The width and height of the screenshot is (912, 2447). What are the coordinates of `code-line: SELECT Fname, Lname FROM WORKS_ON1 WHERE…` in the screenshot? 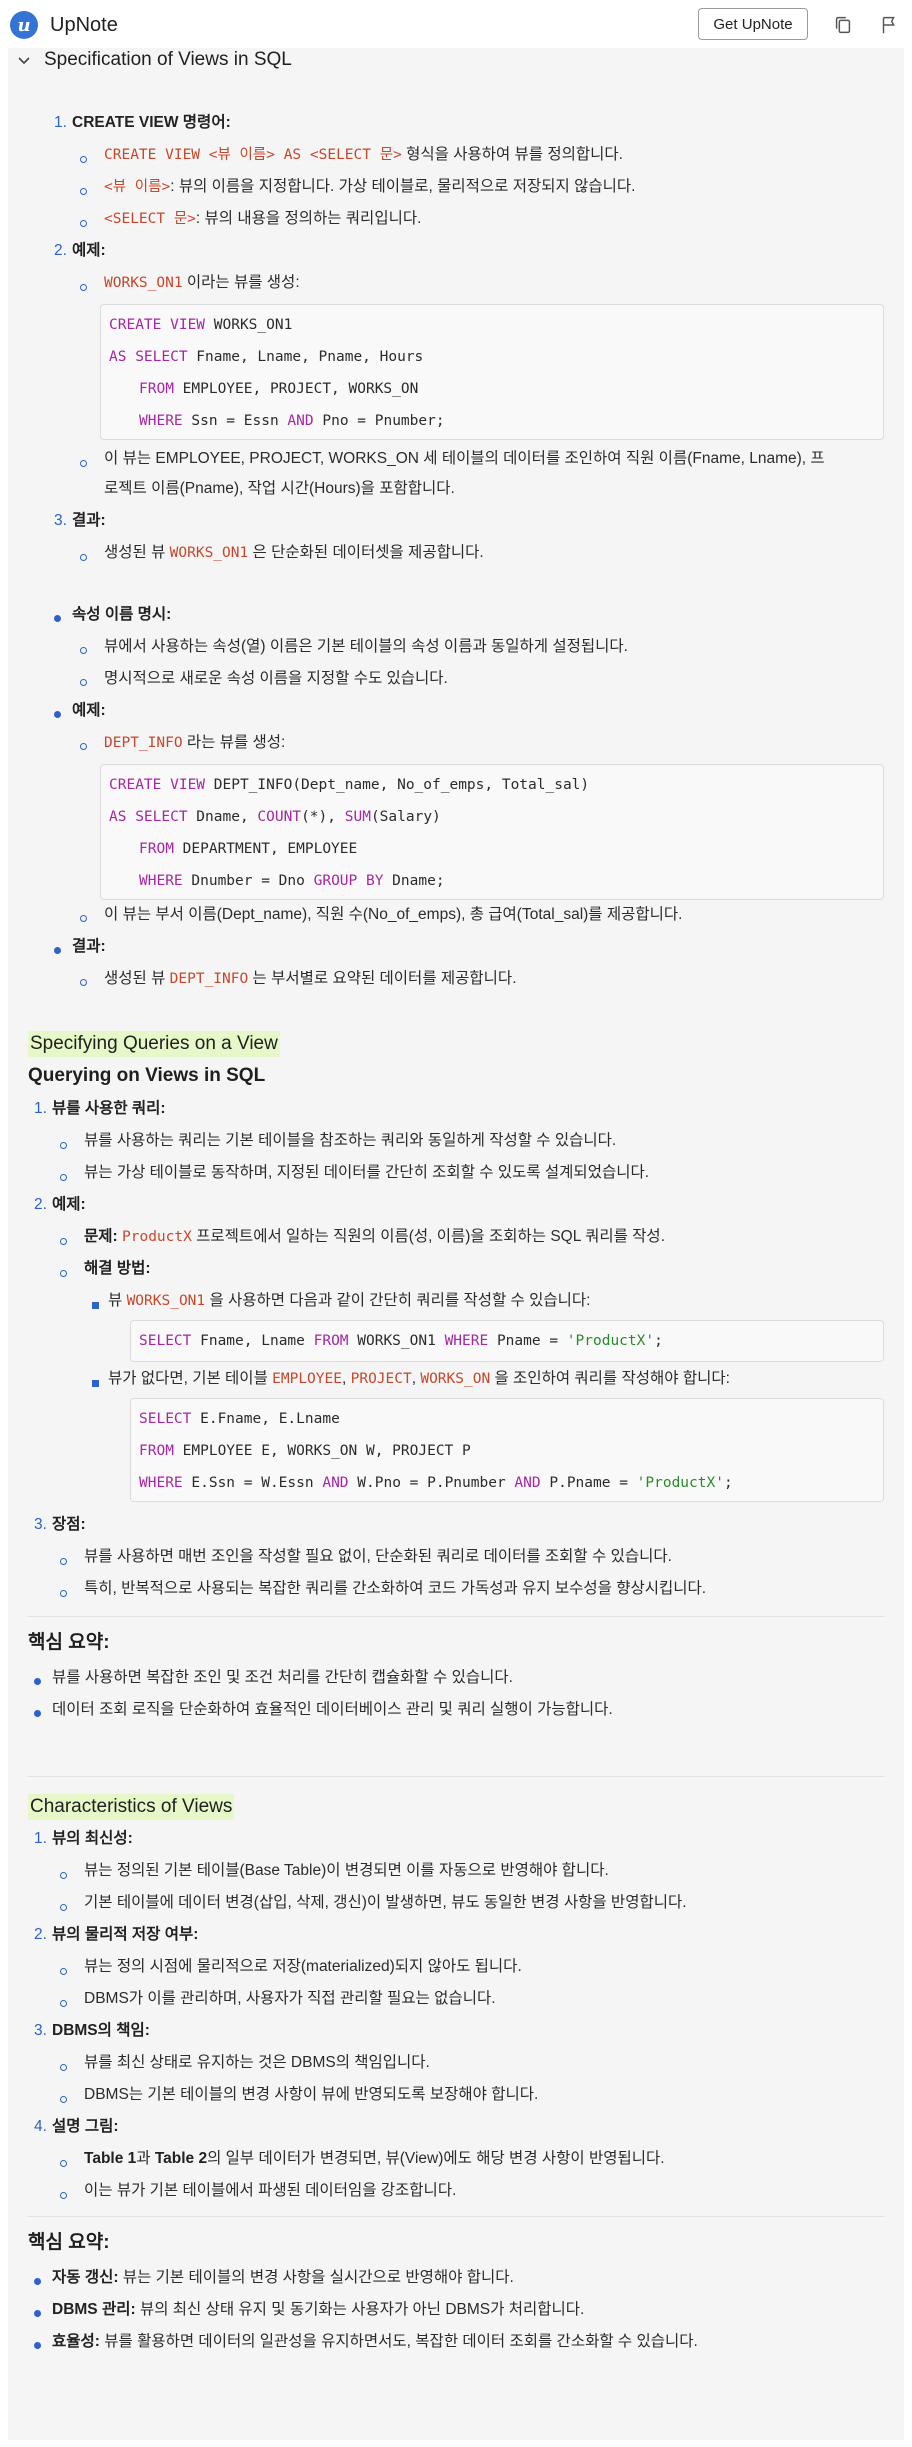 It's located at (401, 1341).